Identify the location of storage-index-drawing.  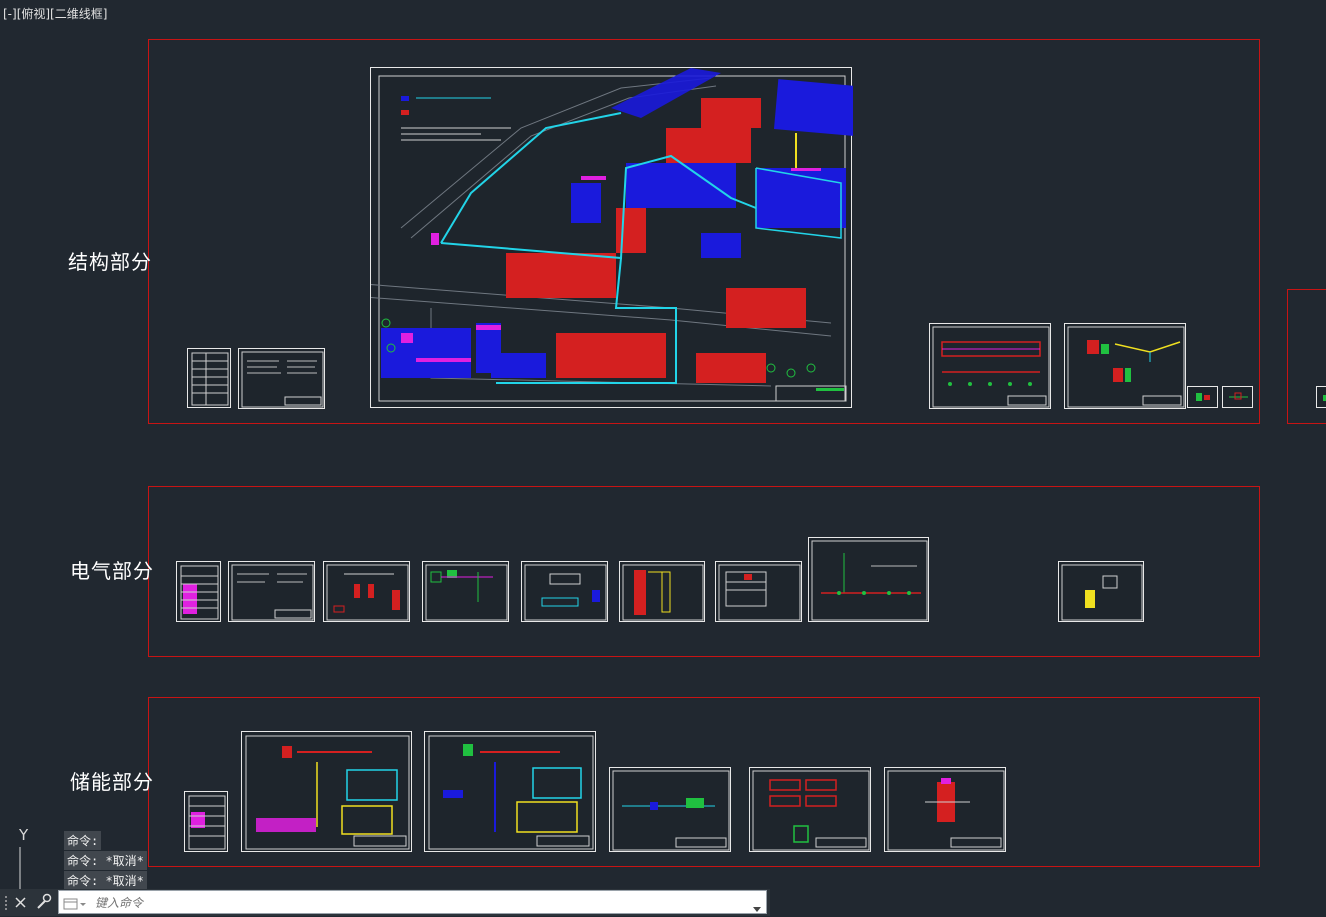
(207, 822).